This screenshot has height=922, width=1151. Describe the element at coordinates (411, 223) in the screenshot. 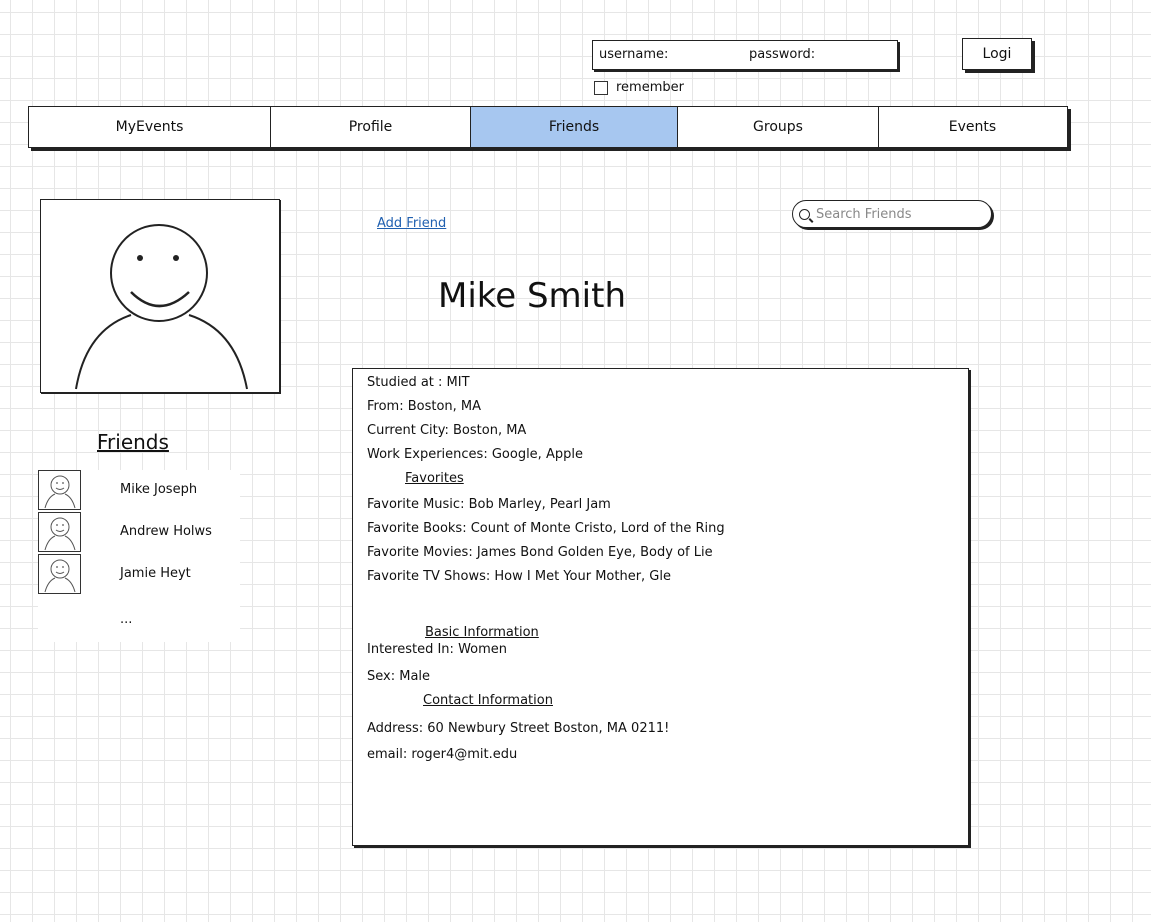

I see `add-friend-link: Add Friend` at that location.